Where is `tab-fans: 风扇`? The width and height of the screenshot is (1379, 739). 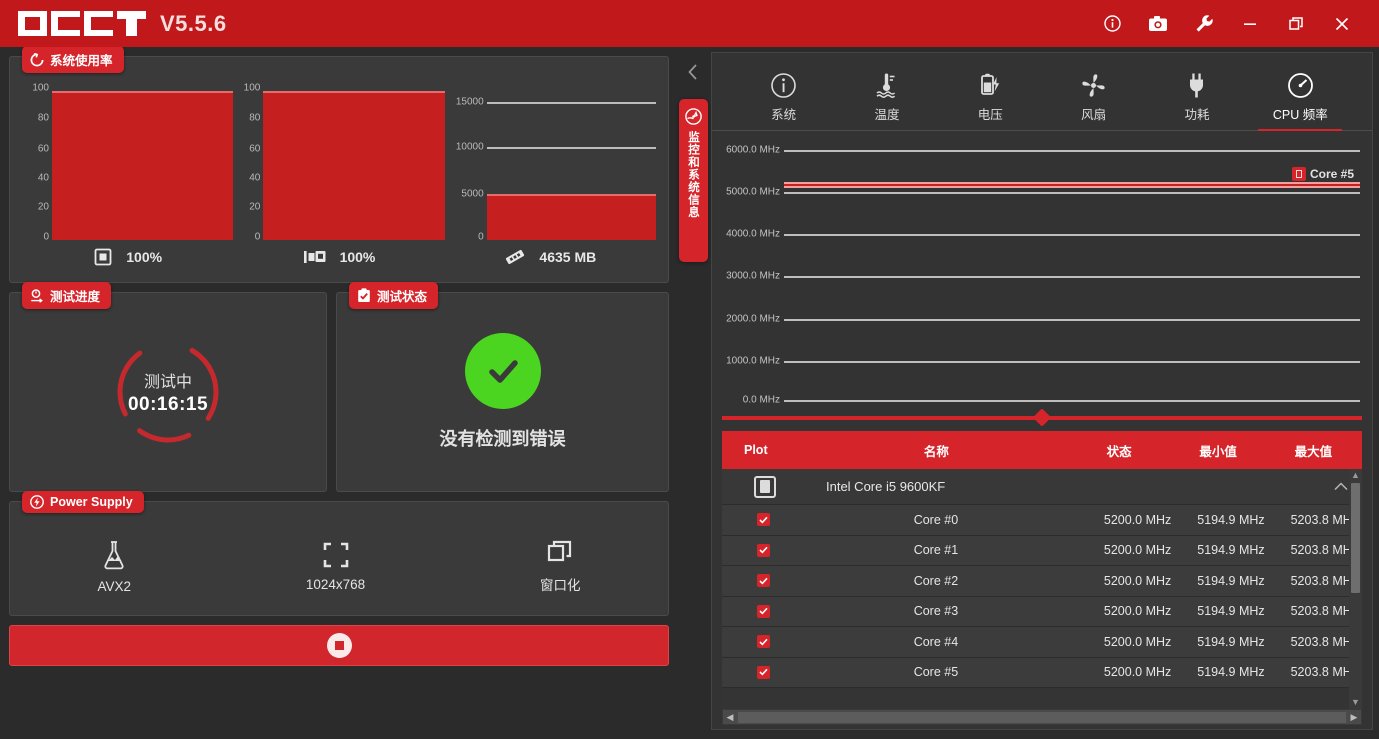
tab-fans: 风扇 is located at coordinates (1094, 101).